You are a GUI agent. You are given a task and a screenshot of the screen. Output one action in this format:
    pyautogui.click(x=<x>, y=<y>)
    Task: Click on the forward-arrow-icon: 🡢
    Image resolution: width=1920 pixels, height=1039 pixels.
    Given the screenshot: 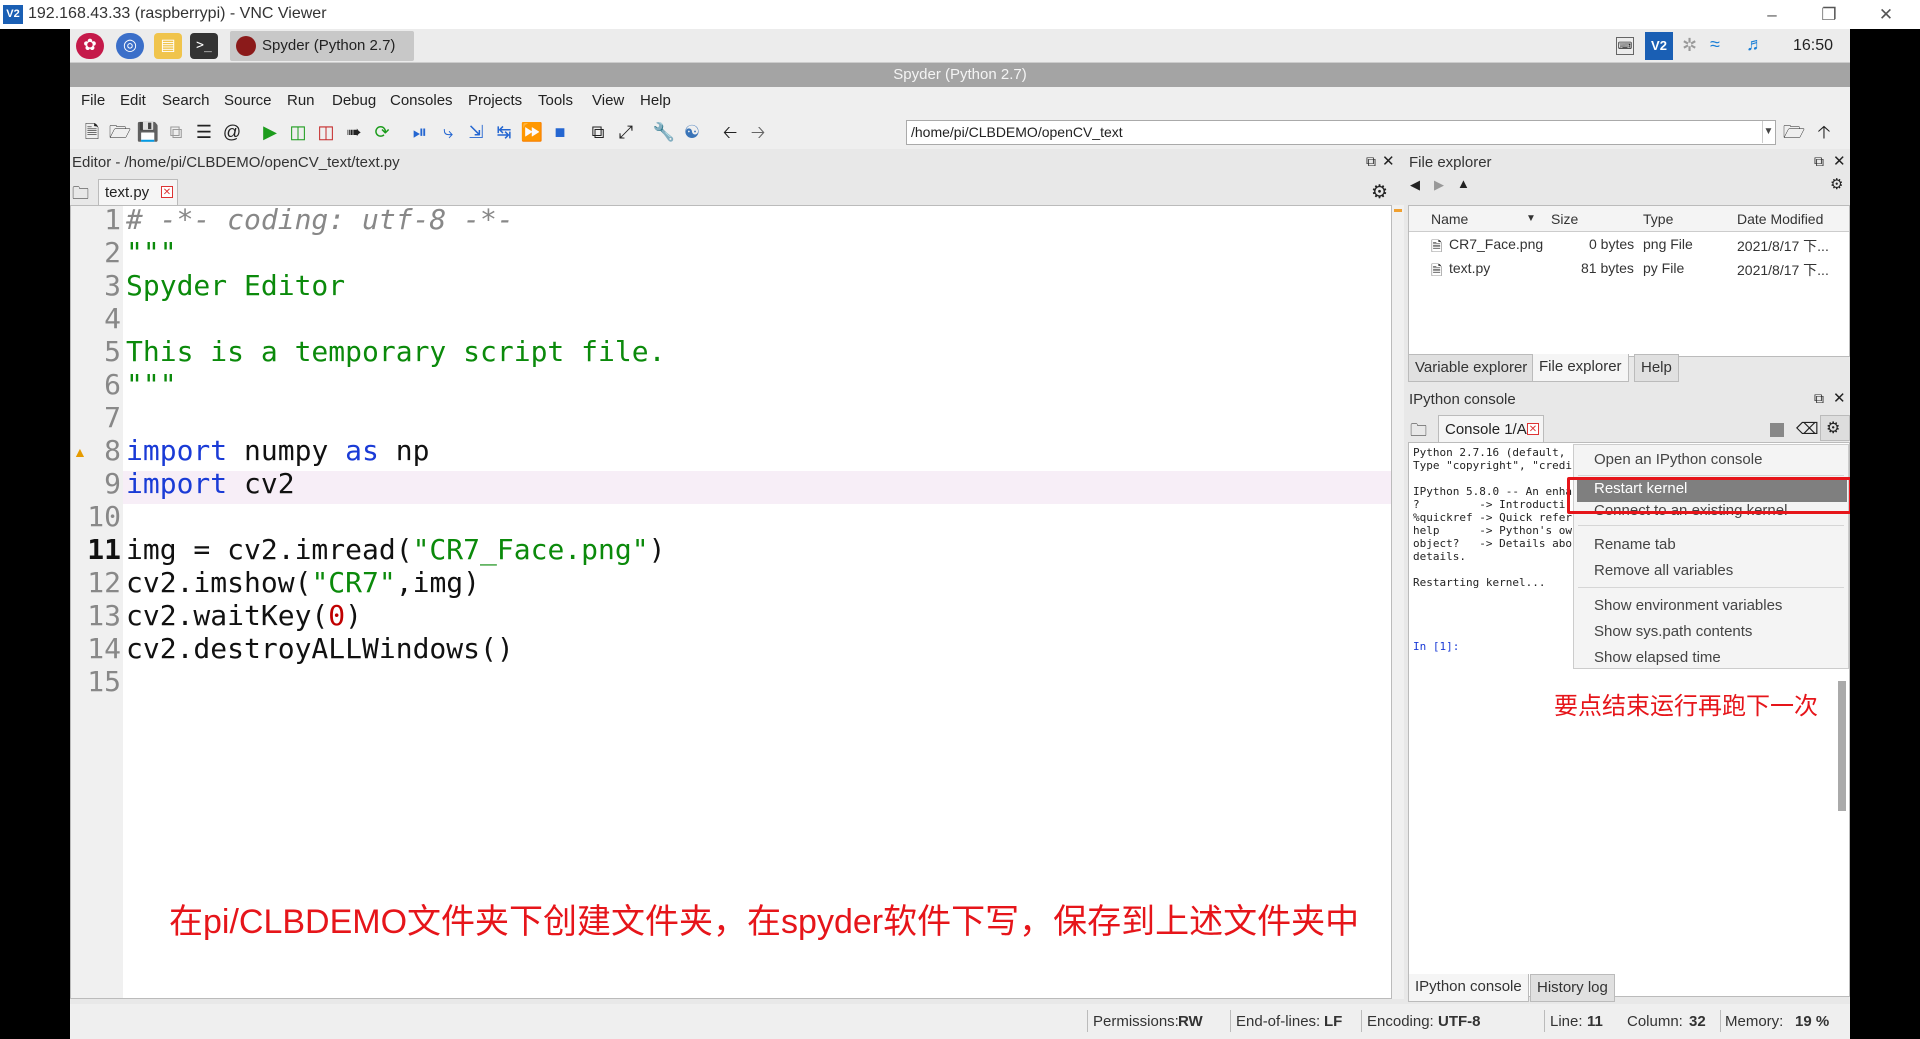 What is the action you would take?
    pyautogui.click(x=758, y=132)
    